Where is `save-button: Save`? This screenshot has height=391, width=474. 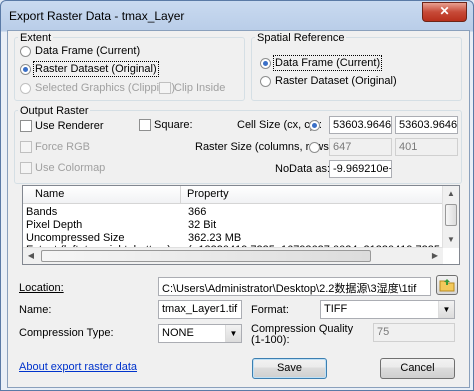
save-button: Save is located at coordinates (289, 368).